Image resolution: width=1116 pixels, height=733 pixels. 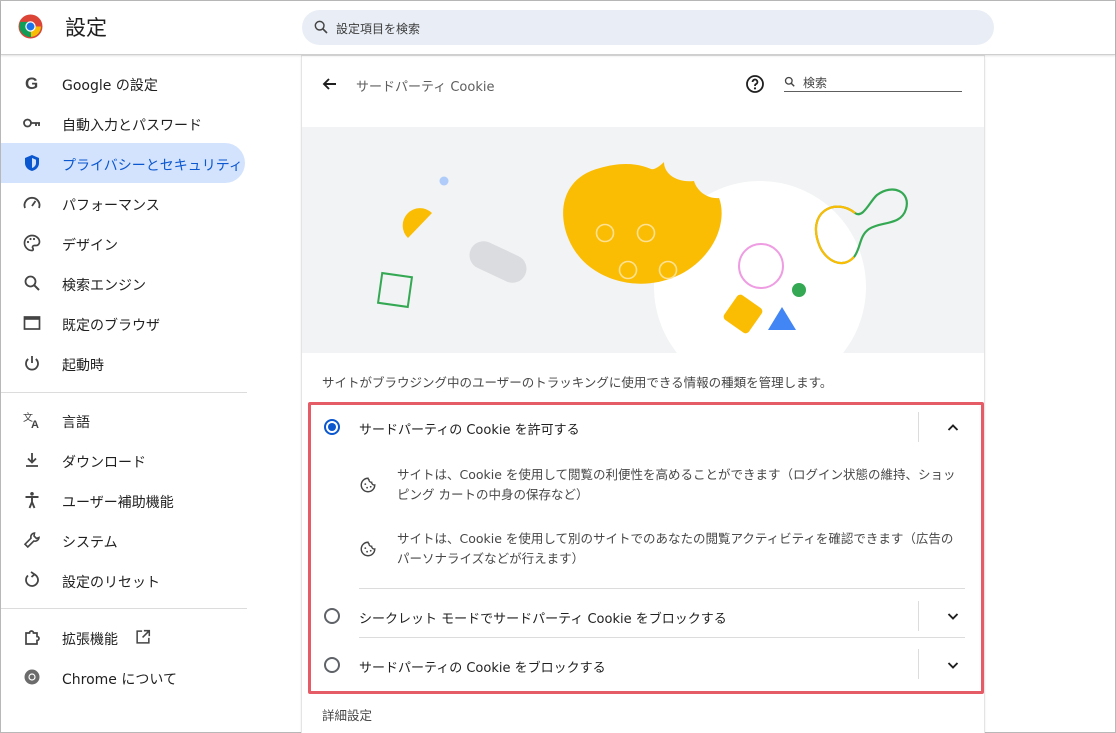 I want to click on sidebar-item-label: 設定のリセット, so click(x=111, y=583).